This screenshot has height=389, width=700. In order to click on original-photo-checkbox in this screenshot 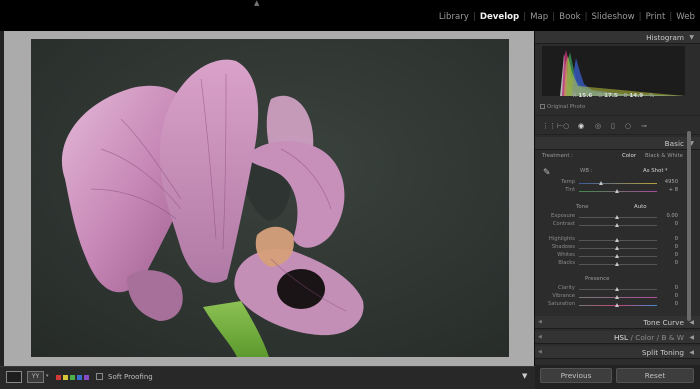, I will do `click(542, 106)`.